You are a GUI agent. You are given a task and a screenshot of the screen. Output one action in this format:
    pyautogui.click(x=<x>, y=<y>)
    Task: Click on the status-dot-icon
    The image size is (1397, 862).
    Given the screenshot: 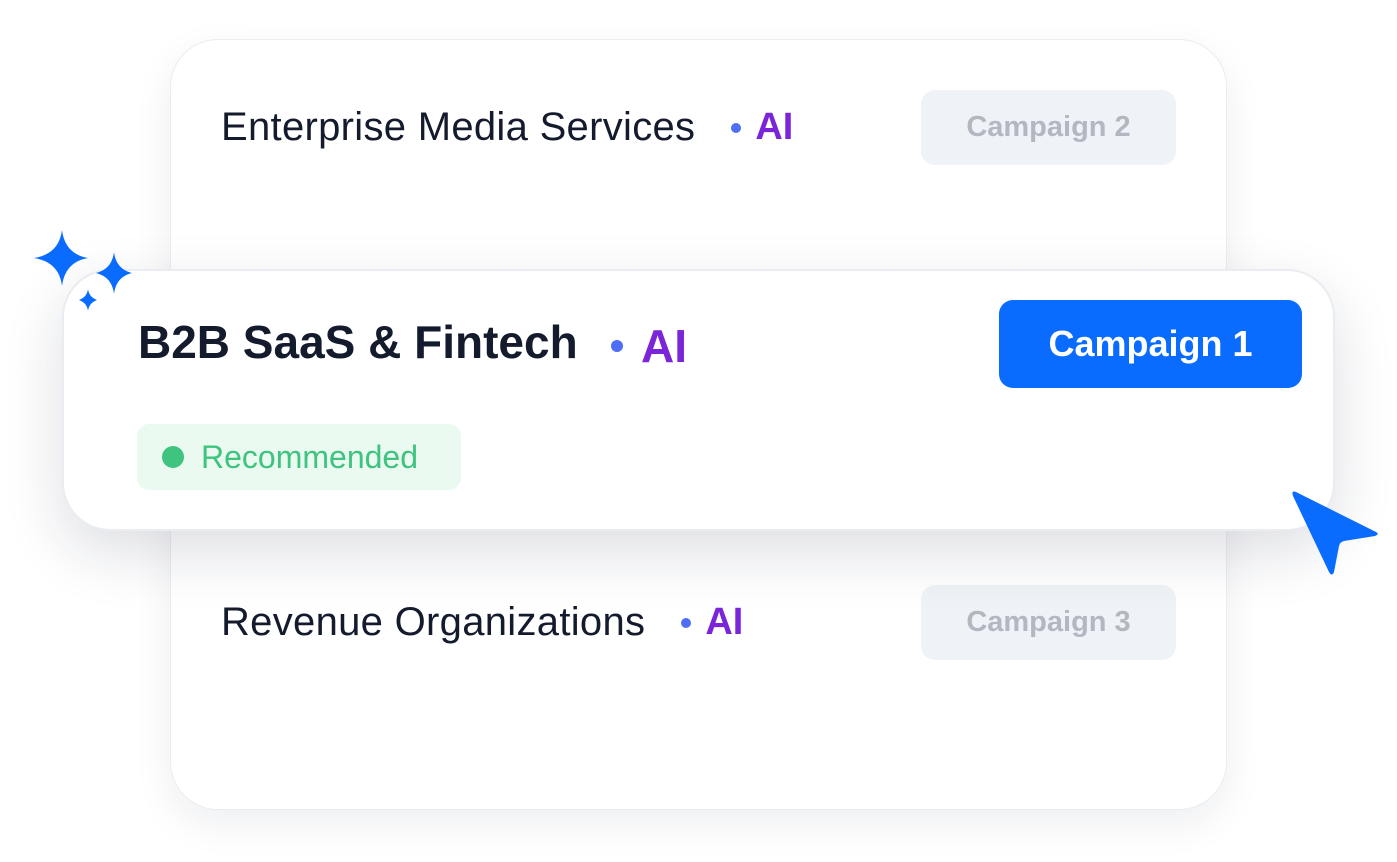 What is the action you would take?
    pyautogui.click(x=173, y=457)
    